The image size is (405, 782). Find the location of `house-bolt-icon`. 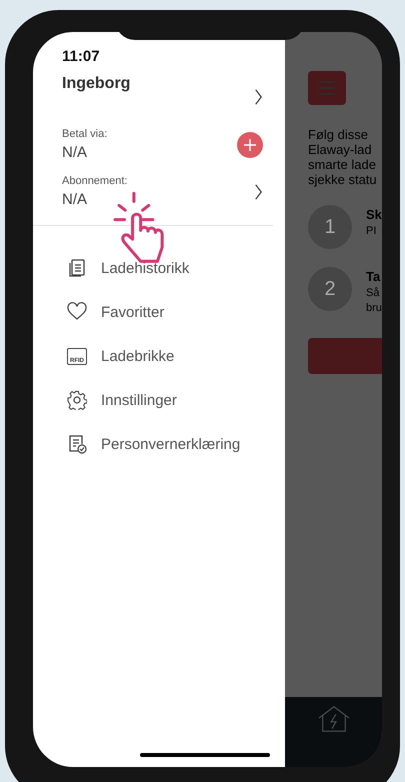

house-bolt-icon is located at coordinates (334, 719).